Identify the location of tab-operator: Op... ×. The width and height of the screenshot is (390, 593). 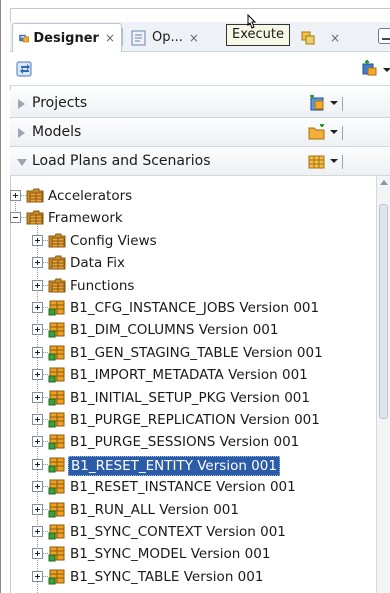
(180, 37).